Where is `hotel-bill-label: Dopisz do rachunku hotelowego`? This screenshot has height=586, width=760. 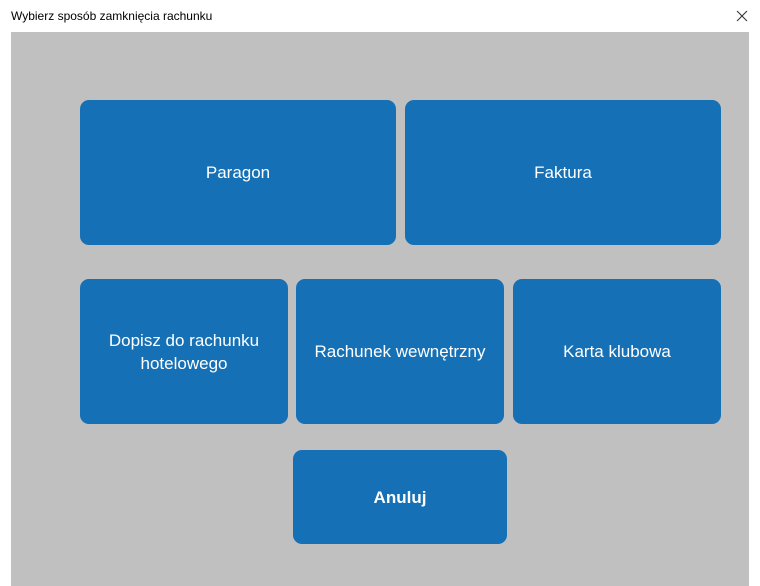
hotel-bill-label: Dopisz do rachunku hotelowego is located at coordinates (184, 351).